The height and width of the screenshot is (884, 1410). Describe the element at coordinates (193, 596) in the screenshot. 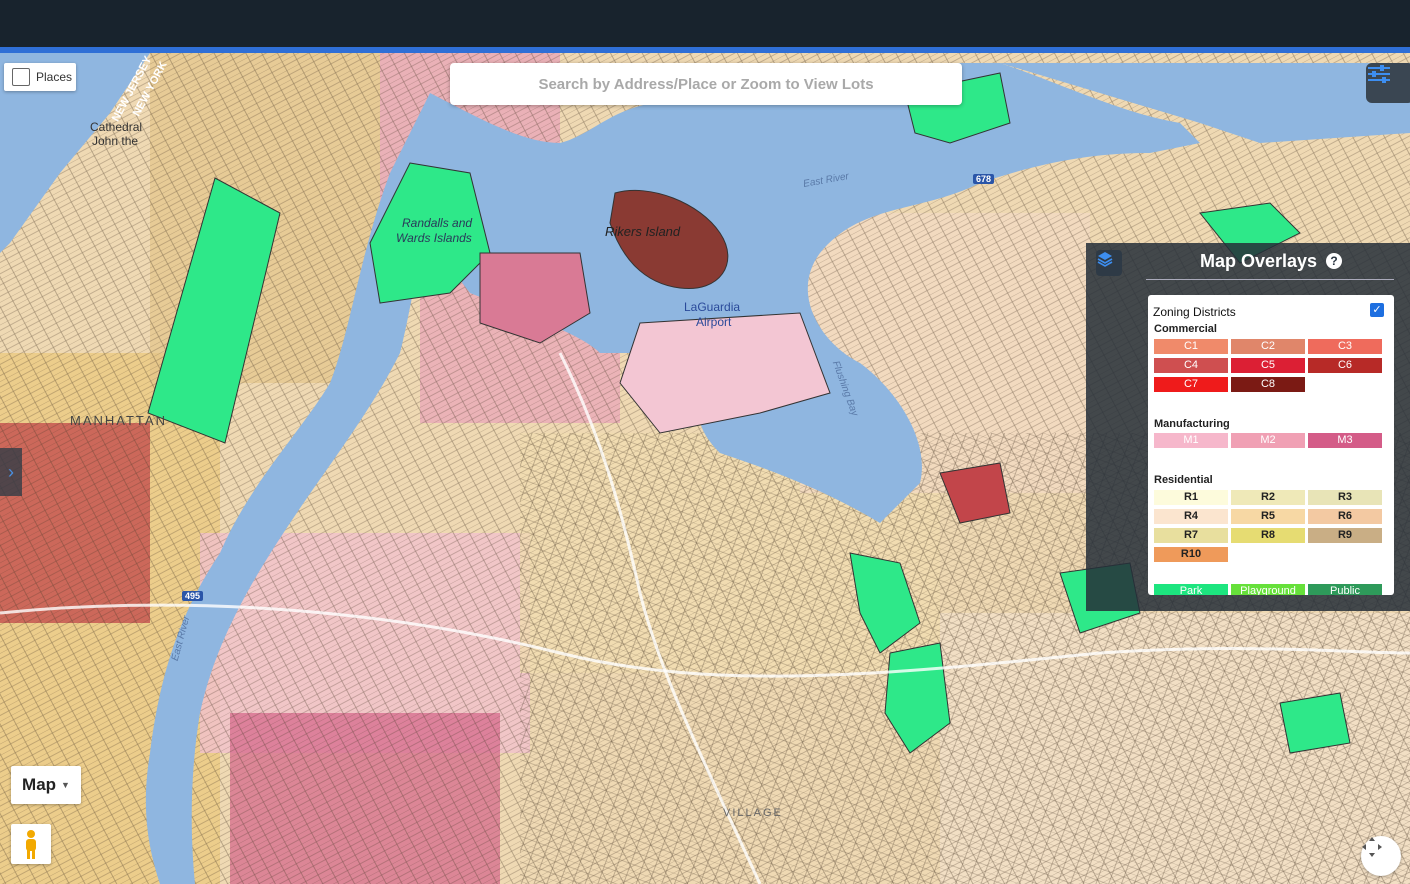

I see `highway-495-shield: 495` at that location.